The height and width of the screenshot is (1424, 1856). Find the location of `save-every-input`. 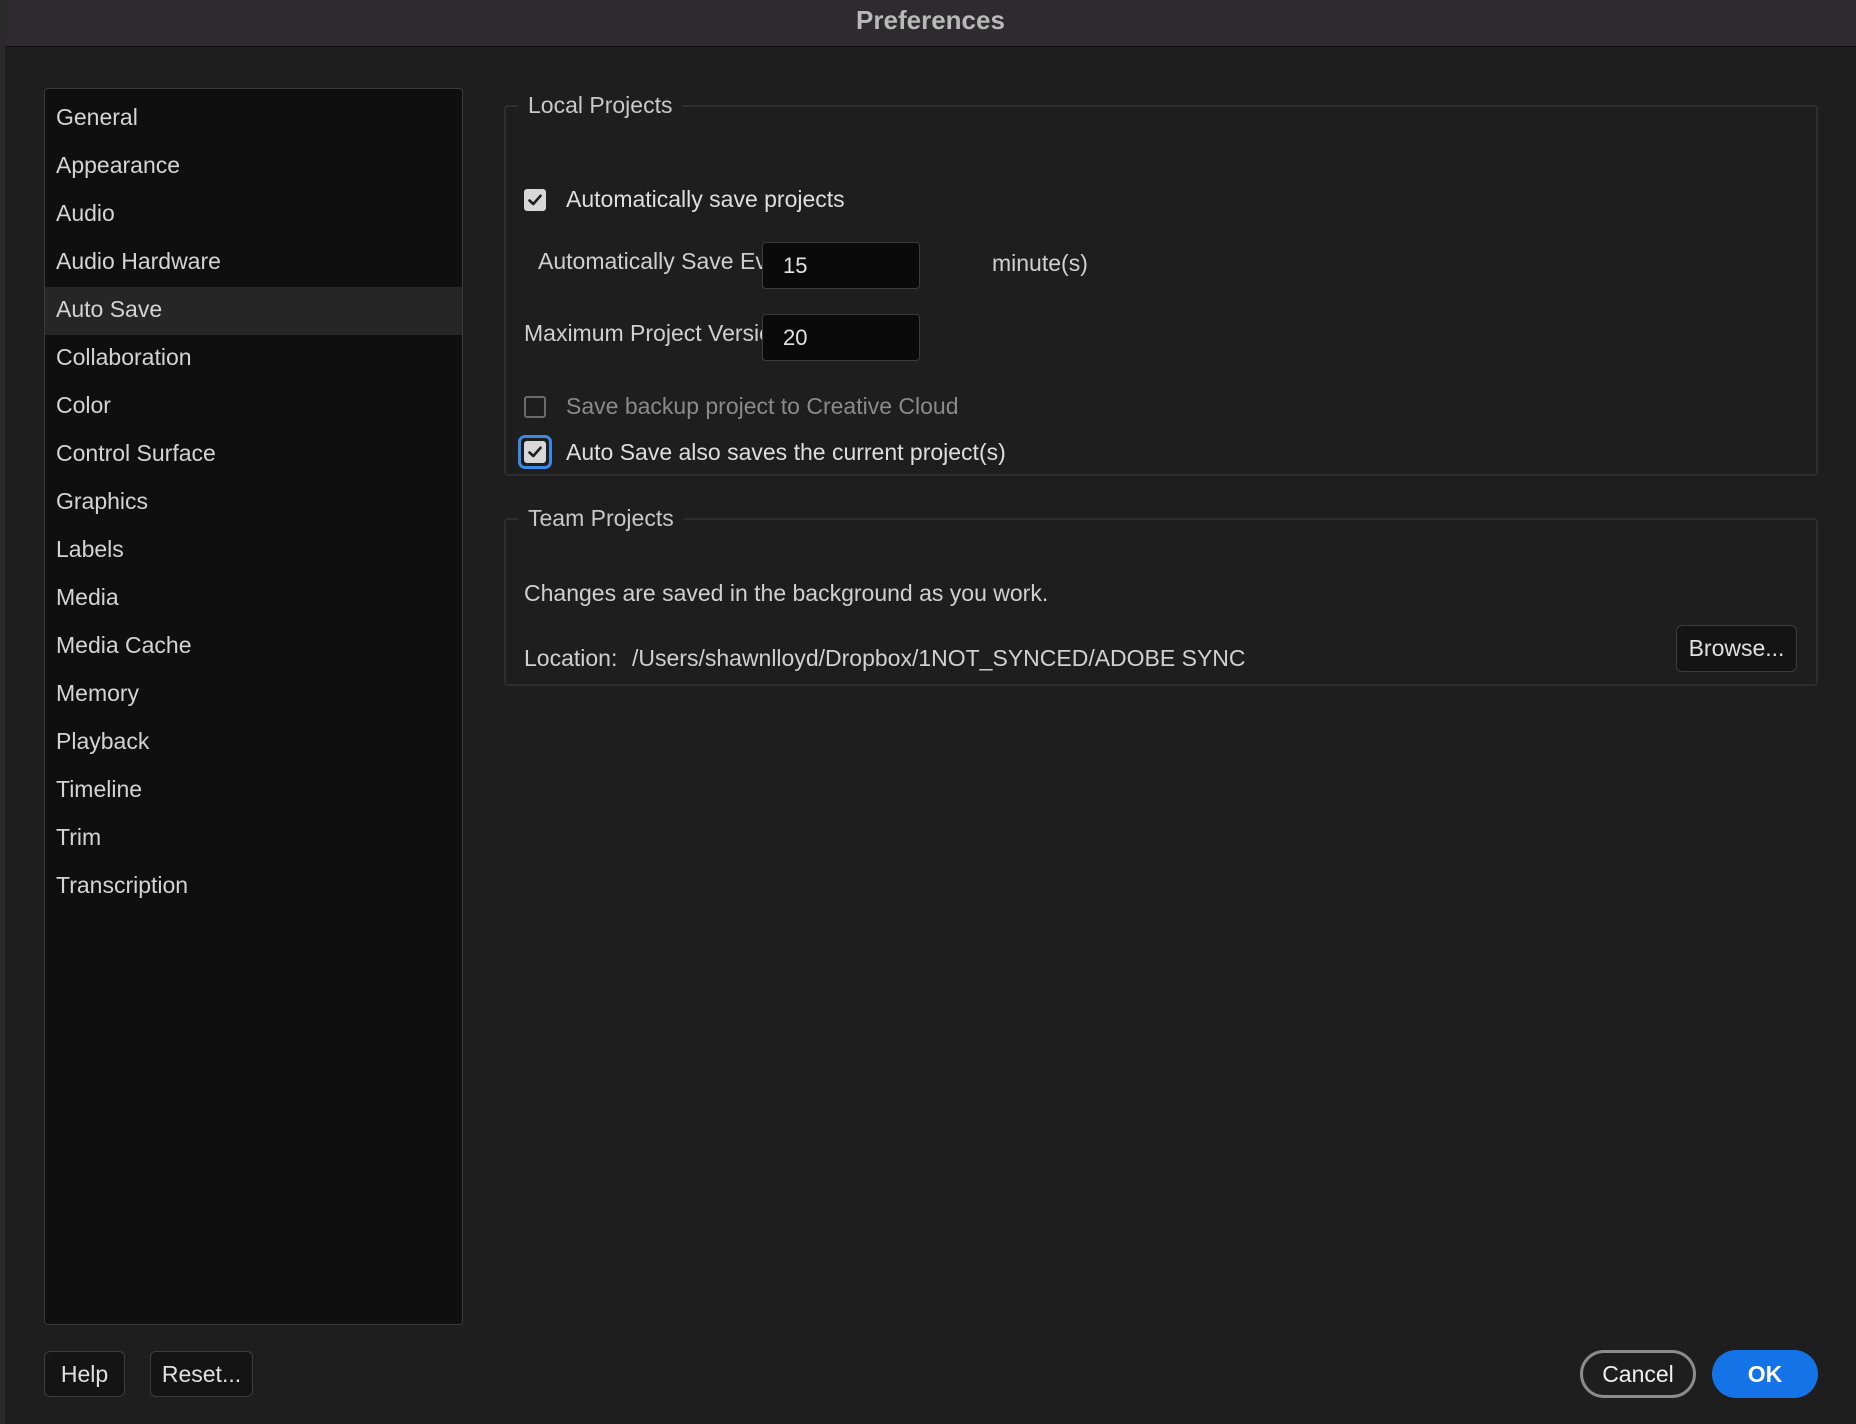

save-every-input is located at coordinates (841, 265).